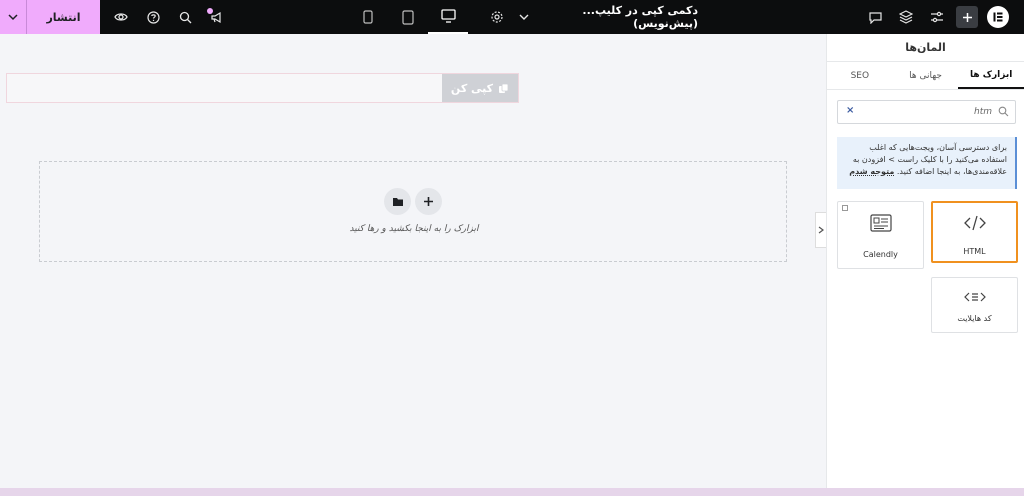 The height and width of the screenshot is (496, 1024). I want to click on mobile-icon, so click(368, 17).